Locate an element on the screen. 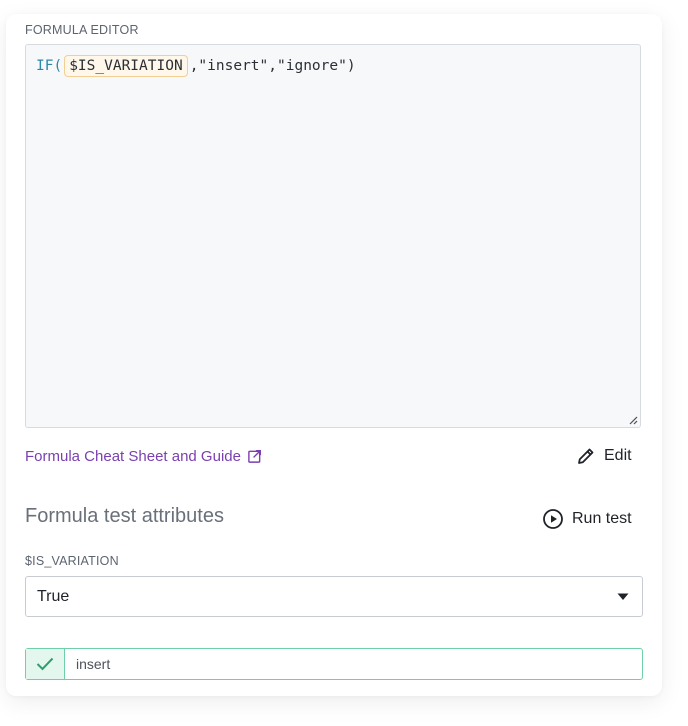 This screenshot has height=726, width=688. formula-function: IF( is located at coordinates (49, 66).